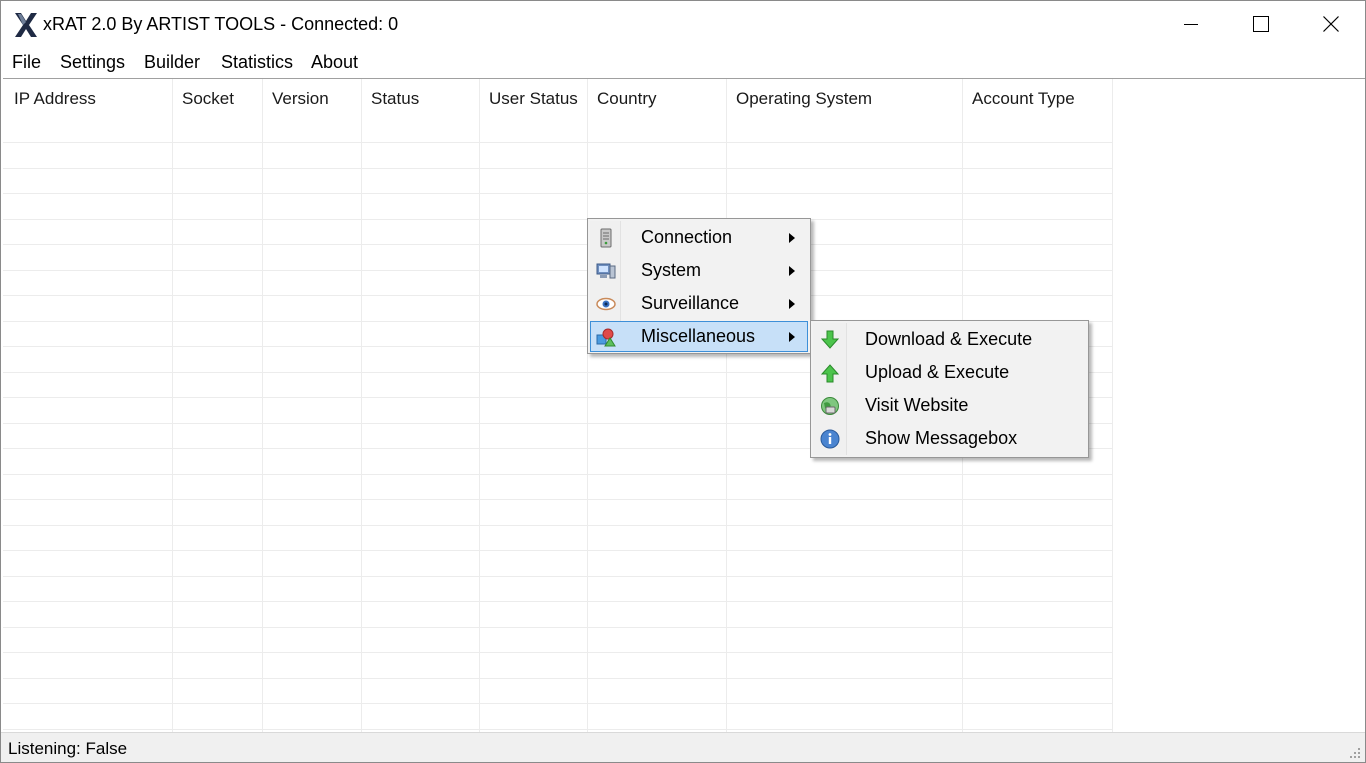 The height and width of the screenshot is (763, 1366). I want to click on submenu-item-label: Upload & Execute, so click(937, 372).